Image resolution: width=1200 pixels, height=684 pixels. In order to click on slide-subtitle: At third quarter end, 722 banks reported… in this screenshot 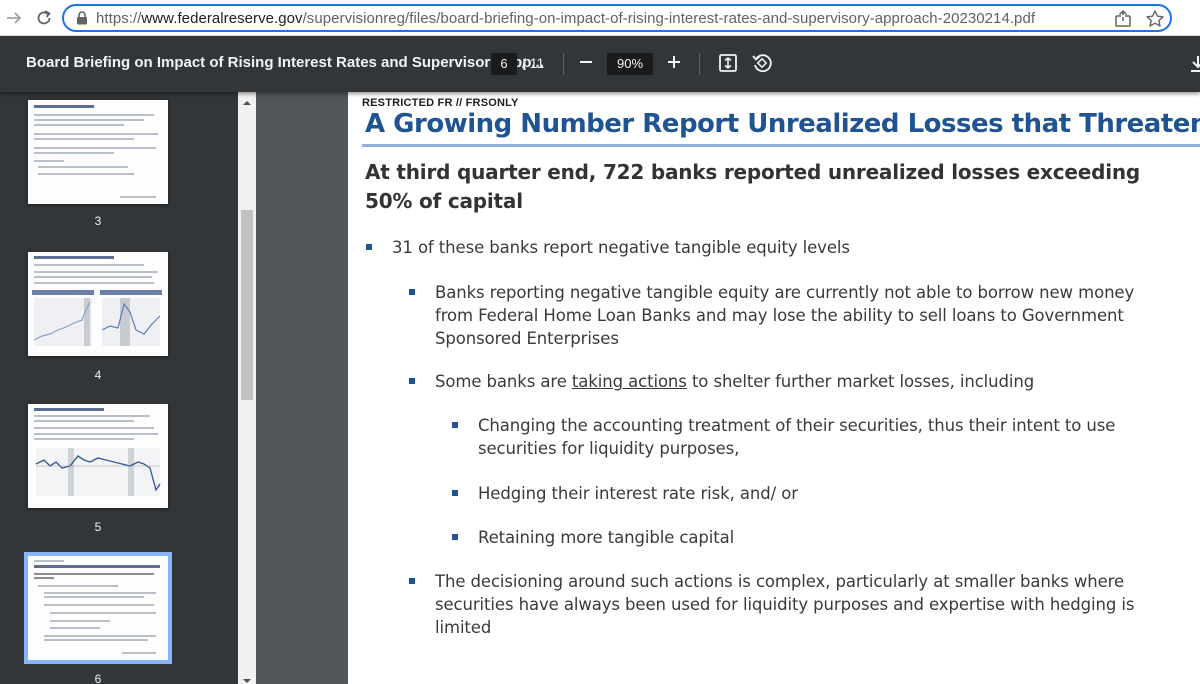, I will do `click(753, 186)`.